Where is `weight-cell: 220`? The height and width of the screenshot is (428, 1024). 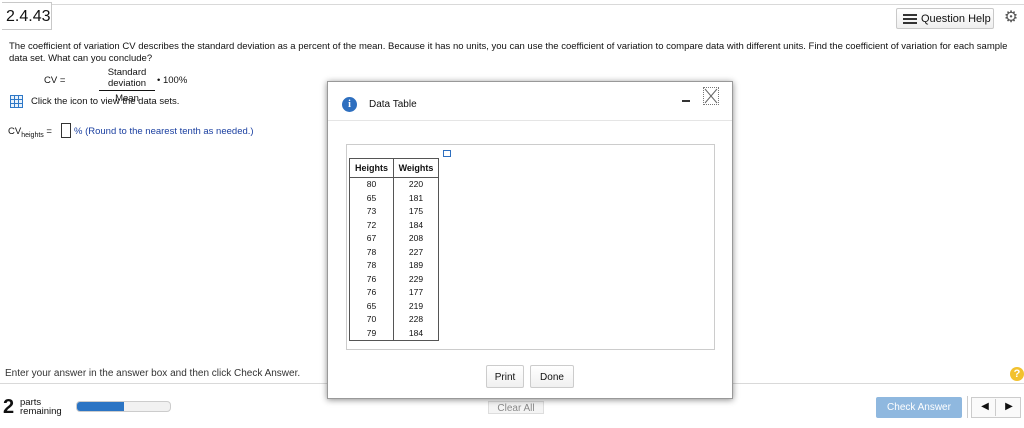
weight-cell: 220 is located at coordinates (416, 184).